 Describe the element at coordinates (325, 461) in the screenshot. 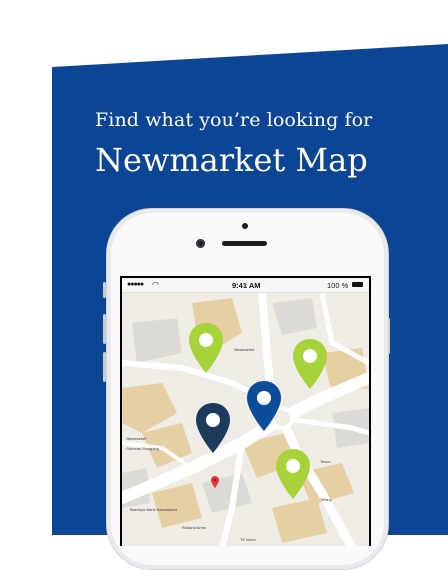

I see `map-label: Tesco` at that location.